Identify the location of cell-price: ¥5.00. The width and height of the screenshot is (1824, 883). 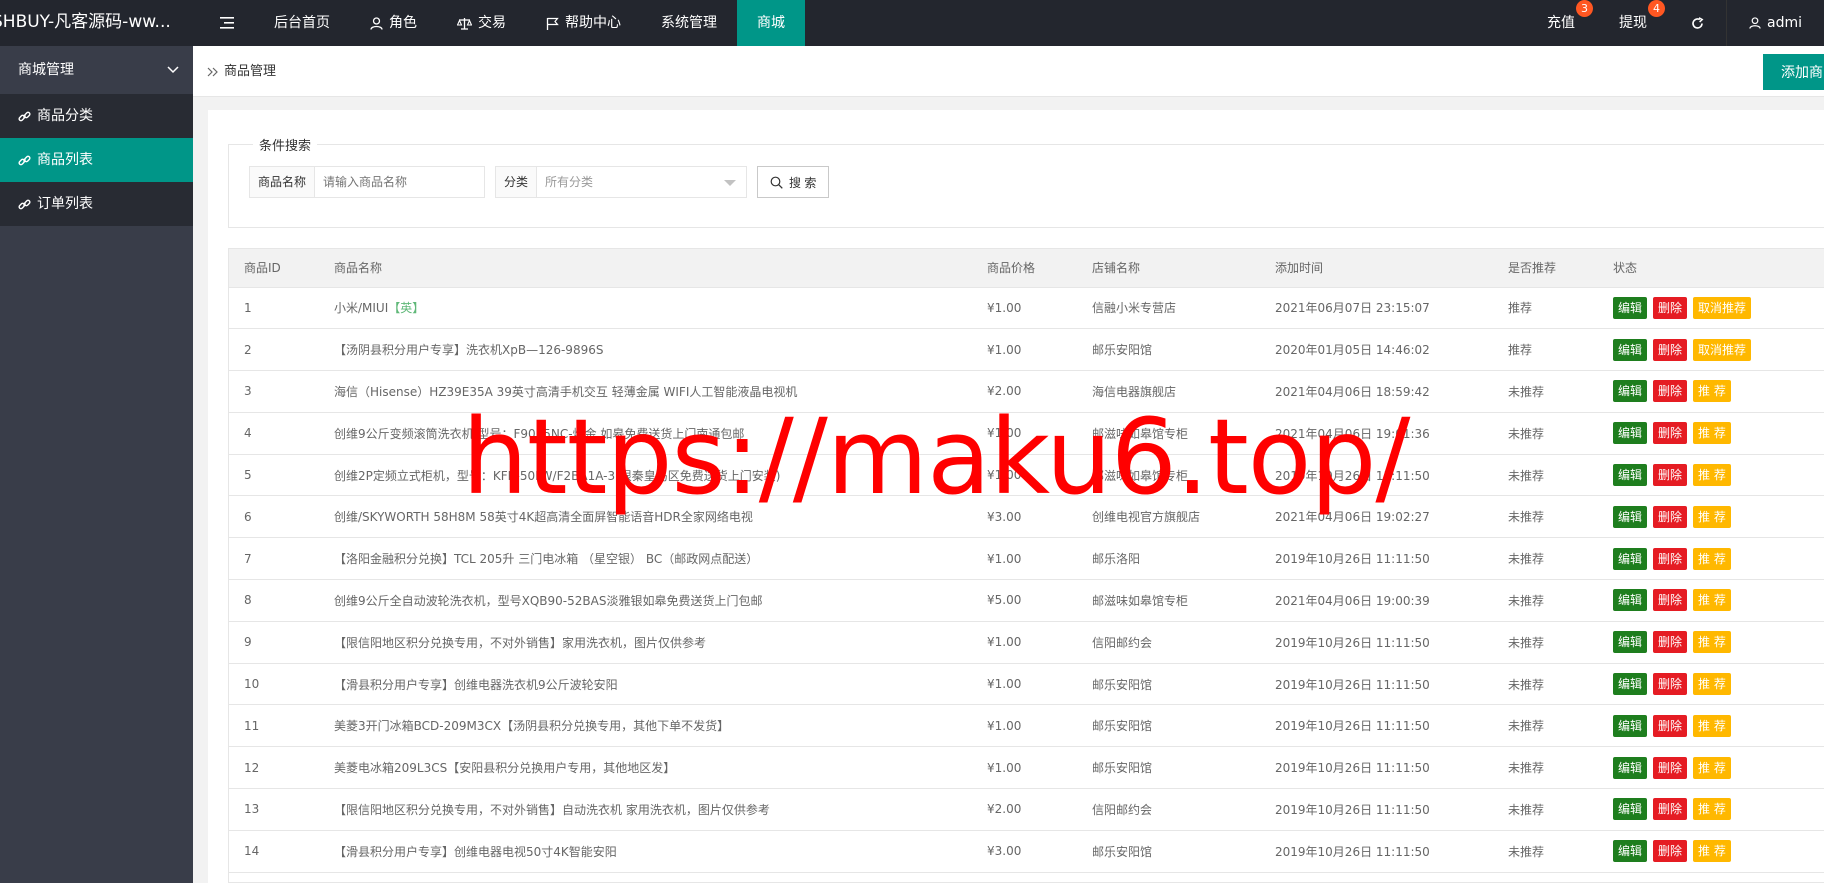
(1024, 600).